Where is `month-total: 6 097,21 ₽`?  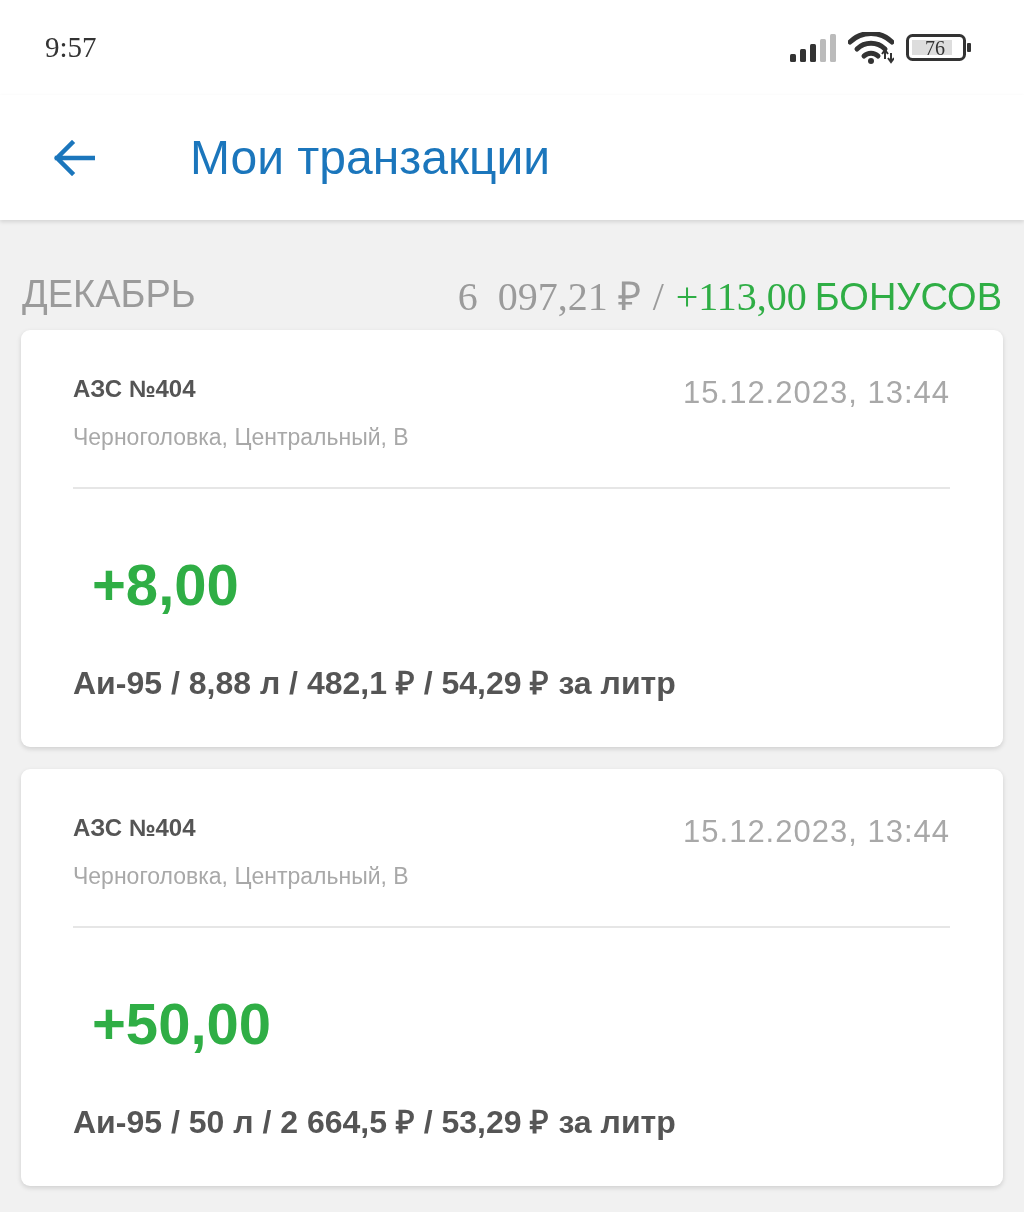
month-total: 6 097,21 ₽ is located at coordinates (549, 296).